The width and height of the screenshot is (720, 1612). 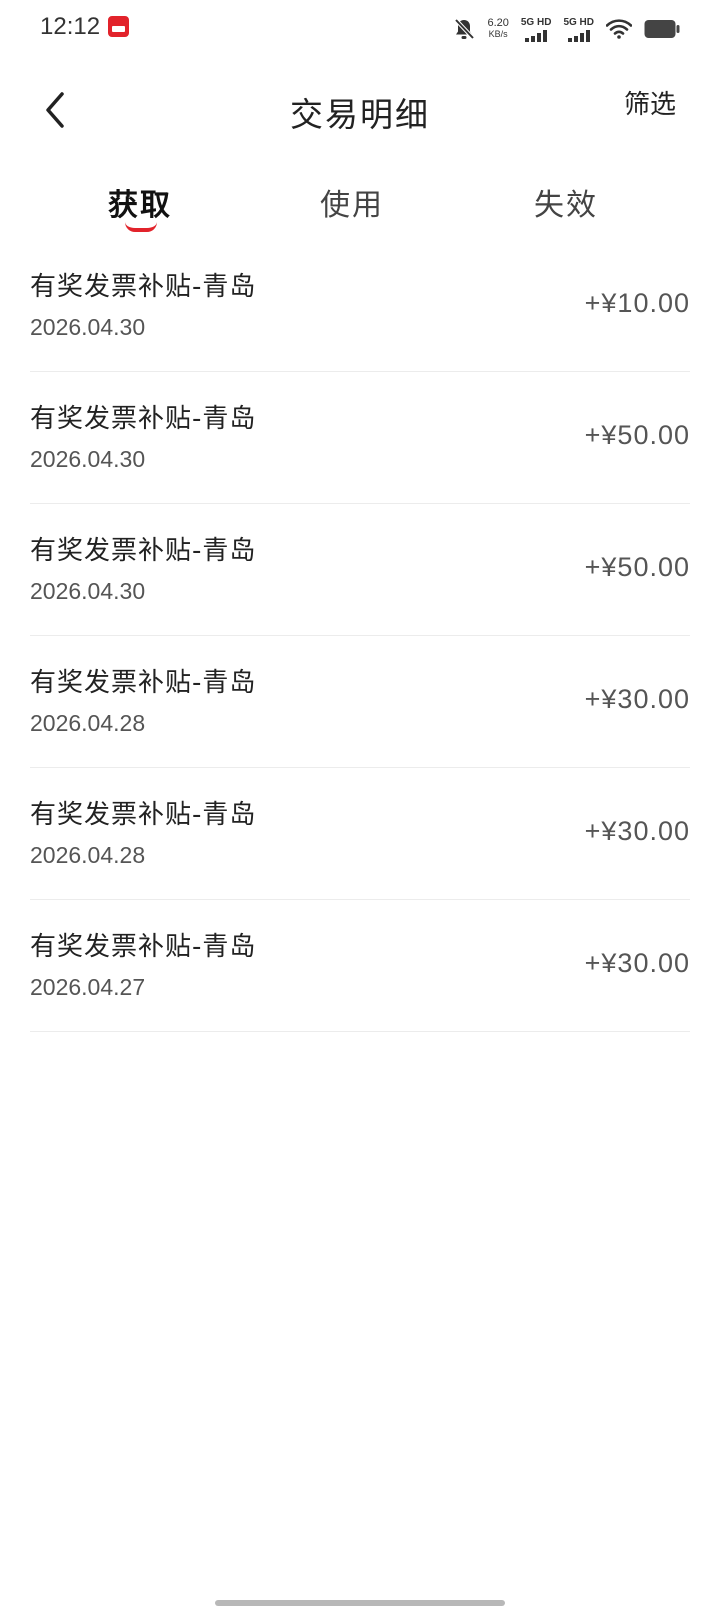 I want to click on status-indicators: 6.20 KB/s 5G HD 5G HD, so click(x=566, y=29).